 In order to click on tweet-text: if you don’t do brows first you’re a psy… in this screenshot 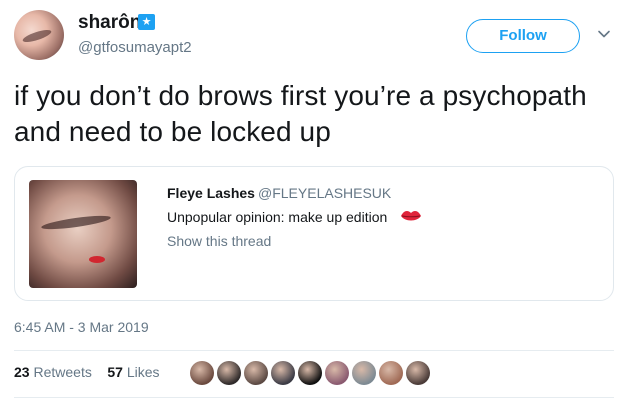, I will do `click(300, 113)`.